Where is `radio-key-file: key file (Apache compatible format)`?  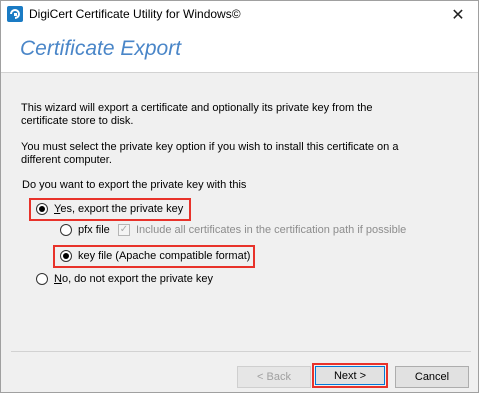
radio-key-file: key file (Apache compatible format) is located at coordinates (155, 256).